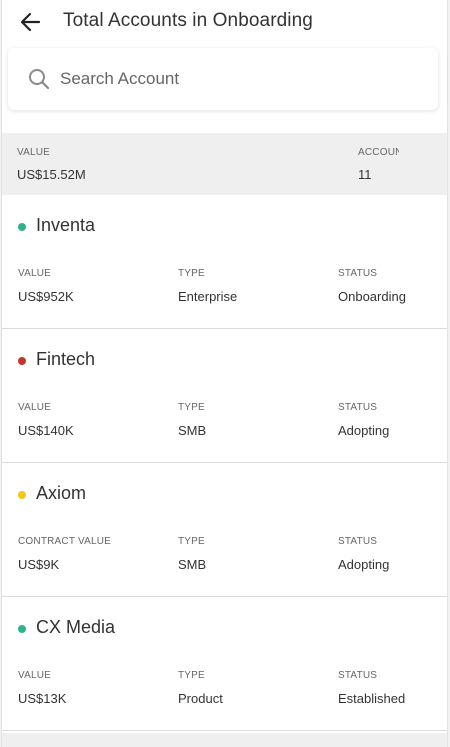 This screenshot has height=747, width=450. Describe the element at coordinates (66, 359) in the screenshot. I see `account-name: Fintech` at that location.